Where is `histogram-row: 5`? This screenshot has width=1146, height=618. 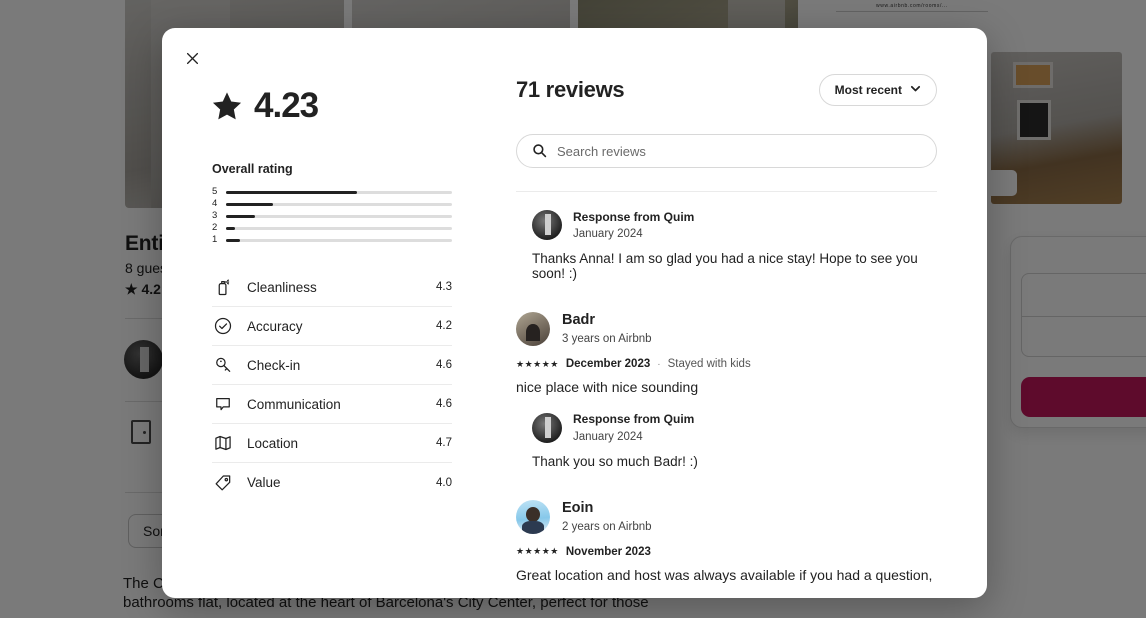 histogram-row: 5 is located at coordinates (332, 192).